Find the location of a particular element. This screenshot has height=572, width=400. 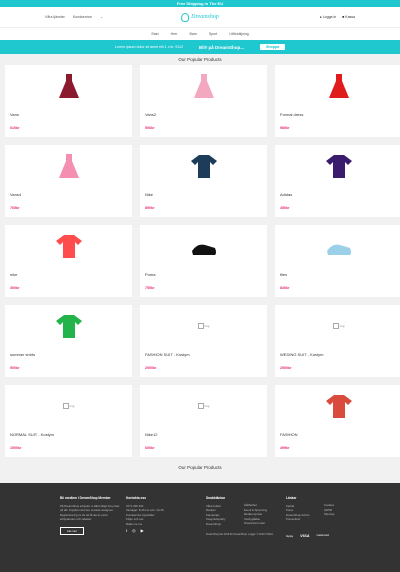

product-price: 2000kr is located at coordinates (151, 368).